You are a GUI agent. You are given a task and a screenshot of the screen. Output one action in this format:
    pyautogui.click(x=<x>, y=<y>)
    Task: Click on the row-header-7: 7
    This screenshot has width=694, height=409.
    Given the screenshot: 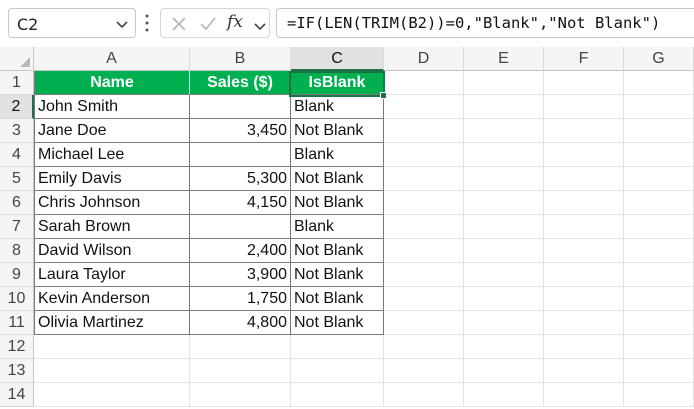 What is the action you would take?
    pyautogui.click(x=17, y=227)
    